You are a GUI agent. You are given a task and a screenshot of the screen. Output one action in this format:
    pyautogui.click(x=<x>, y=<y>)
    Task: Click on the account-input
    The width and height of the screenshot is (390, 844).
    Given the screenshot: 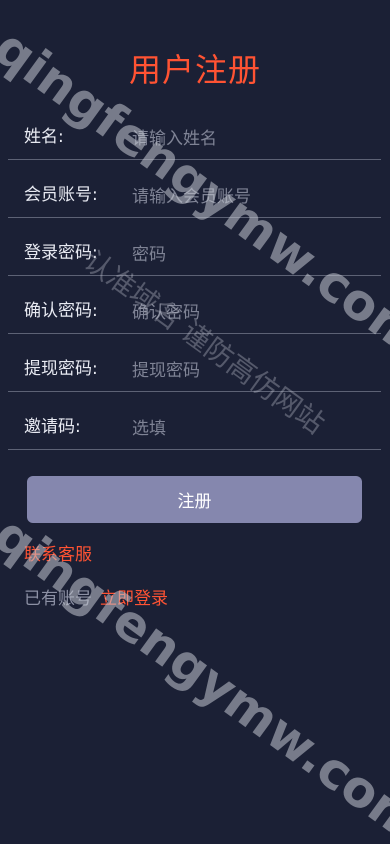 What is the action you would take?
    pyautogui.click(x=252, y=197)
    